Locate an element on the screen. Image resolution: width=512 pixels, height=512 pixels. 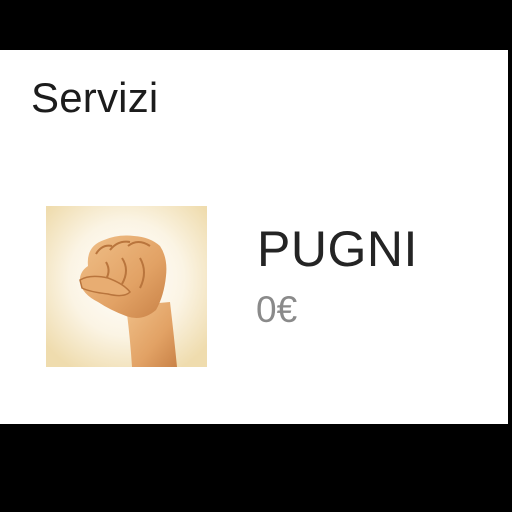
service-name: PUGNI is located at coordinates (337, 249).